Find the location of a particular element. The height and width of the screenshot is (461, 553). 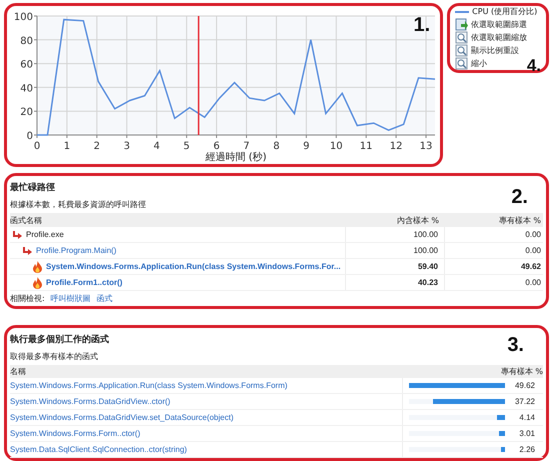

function-link: System.Windows.Forms.DataGridView..ctor() is located at coordinates (90, 401).